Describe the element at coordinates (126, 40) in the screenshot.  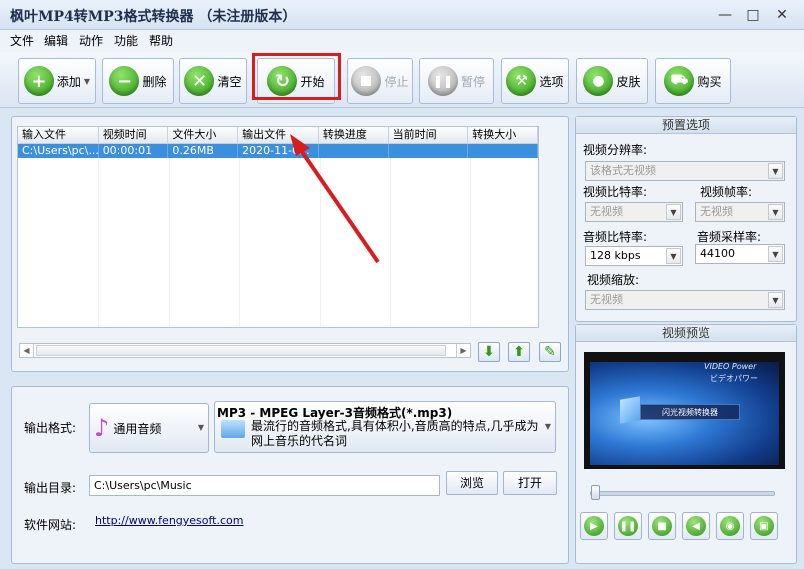
I see `menu-function: 功能` at that location.